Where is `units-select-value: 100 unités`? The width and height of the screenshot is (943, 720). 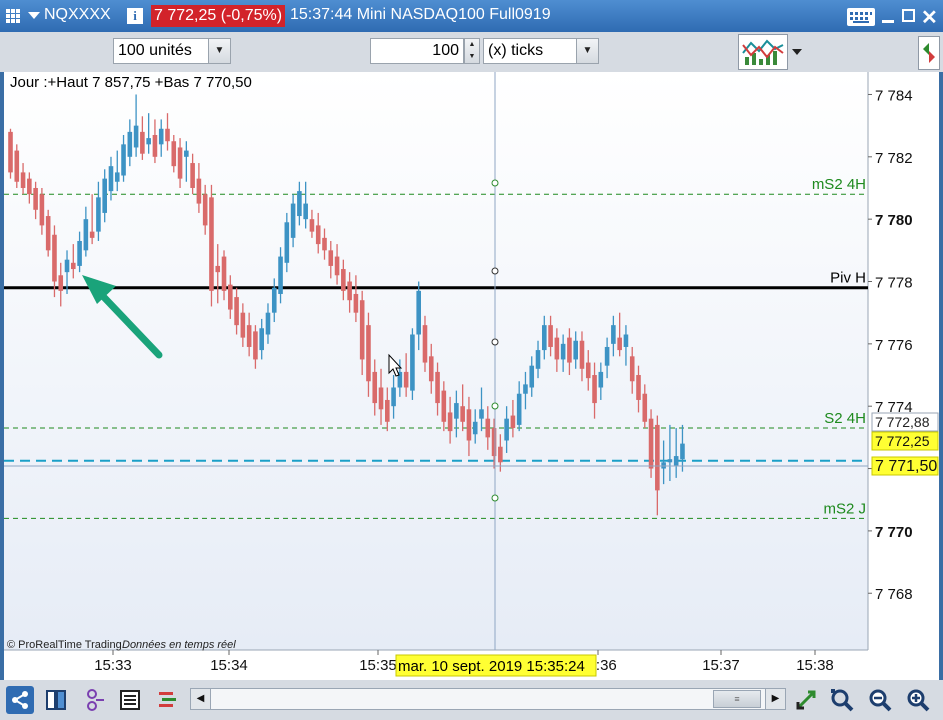
units-select-value: 100 unités is located at coordinates (155, 50).